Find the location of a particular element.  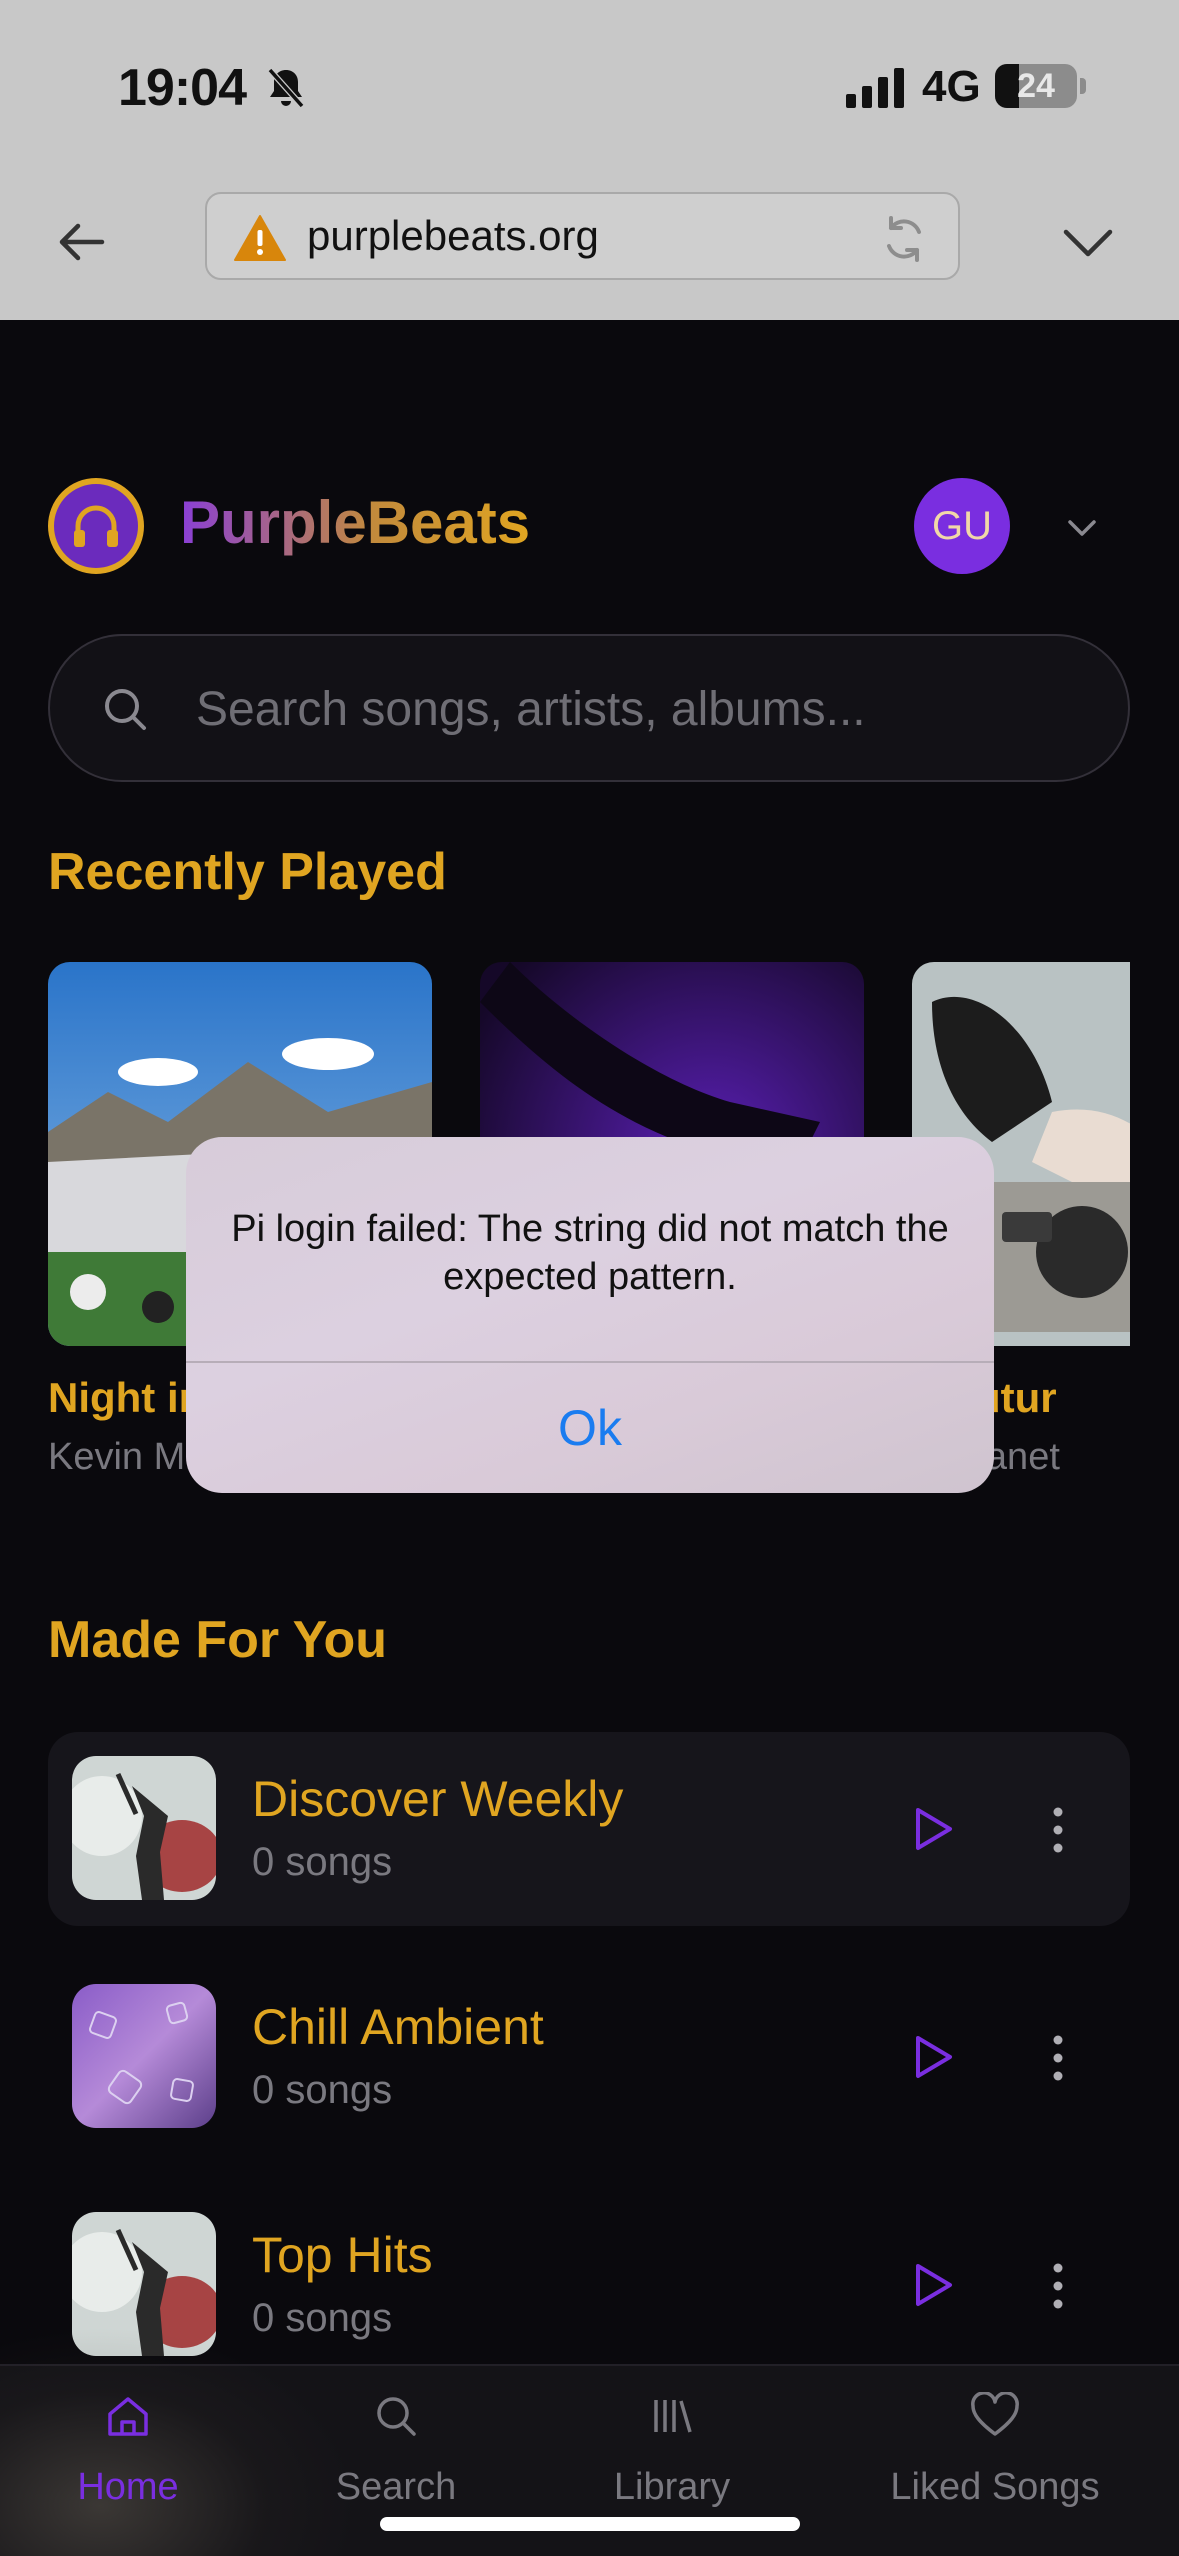

battery-level: 24 is located at coordinates (1036, 86).